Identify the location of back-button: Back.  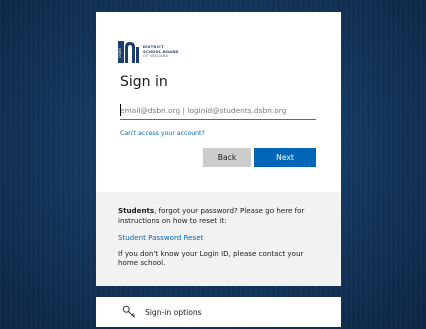
(227, 157).